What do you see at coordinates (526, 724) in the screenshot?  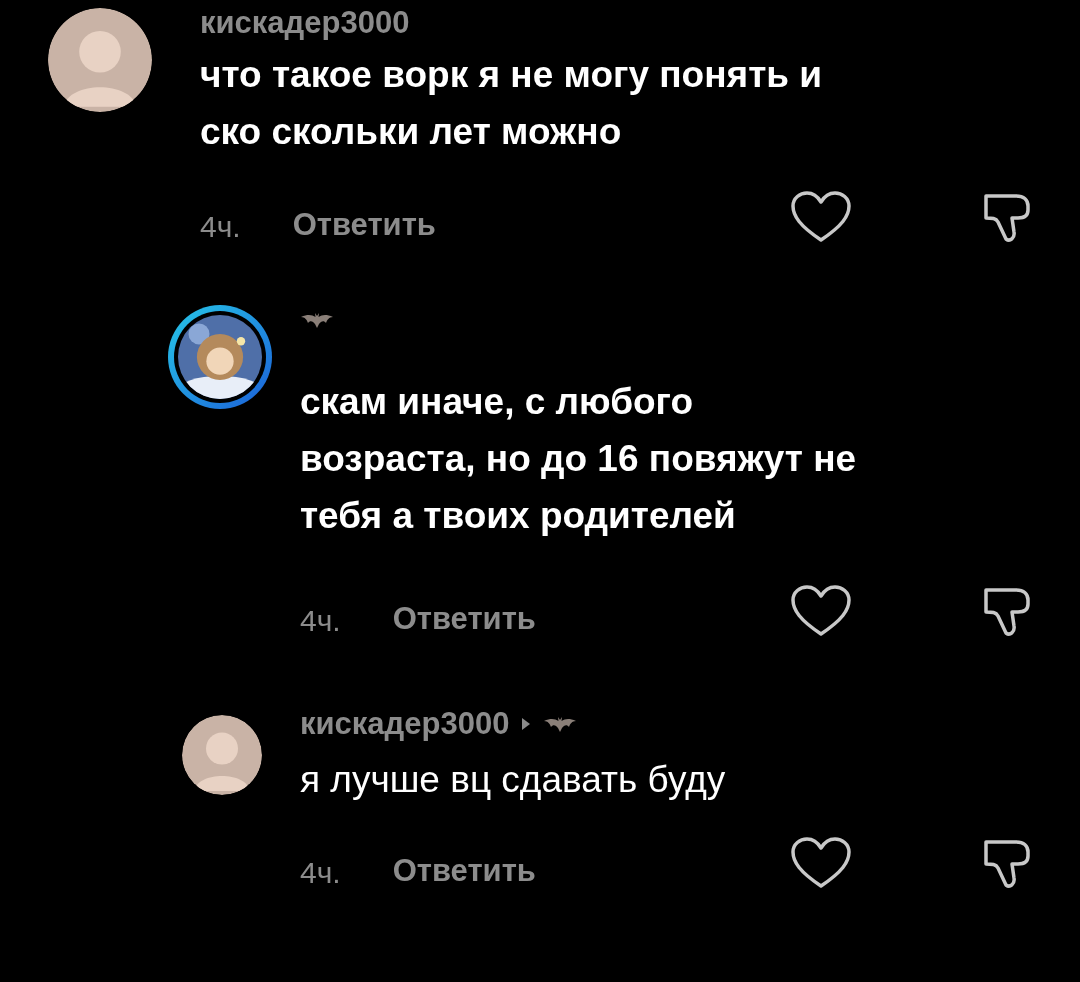 I see `caret-icon` at bounding box center [526, 724].